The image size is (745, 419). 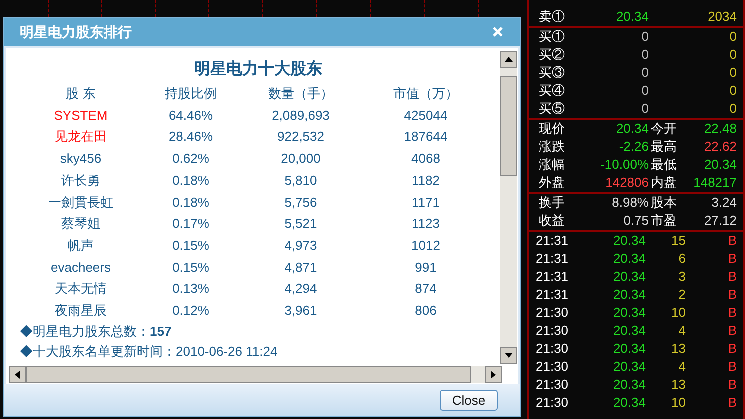 What do you see at coordinates (426, 203) in the screenshot?
I see `table-cell-text: 1171` at bounding box center [426, 203].